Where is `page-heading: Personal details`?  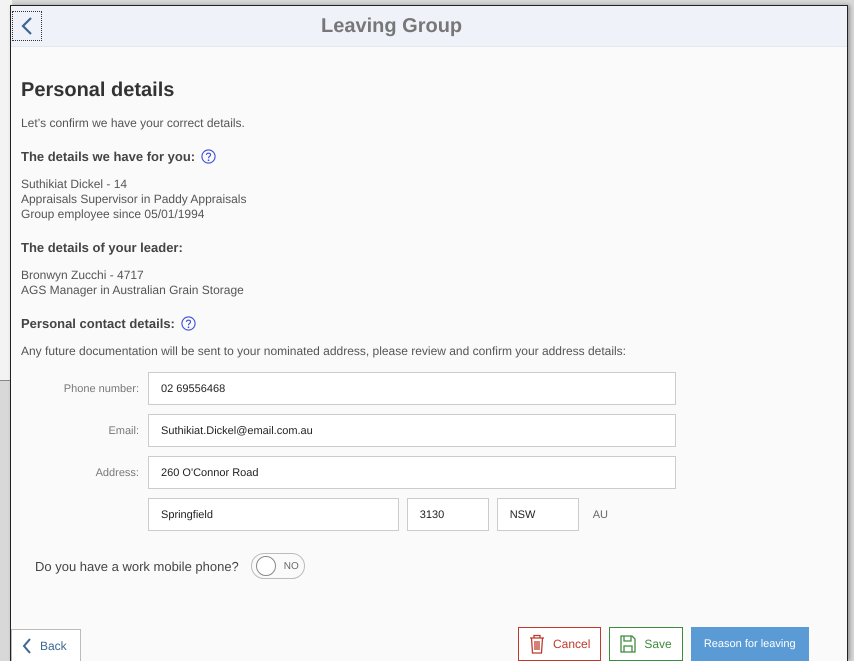
page-heading: Personal details is located at coordinates (98, 90).